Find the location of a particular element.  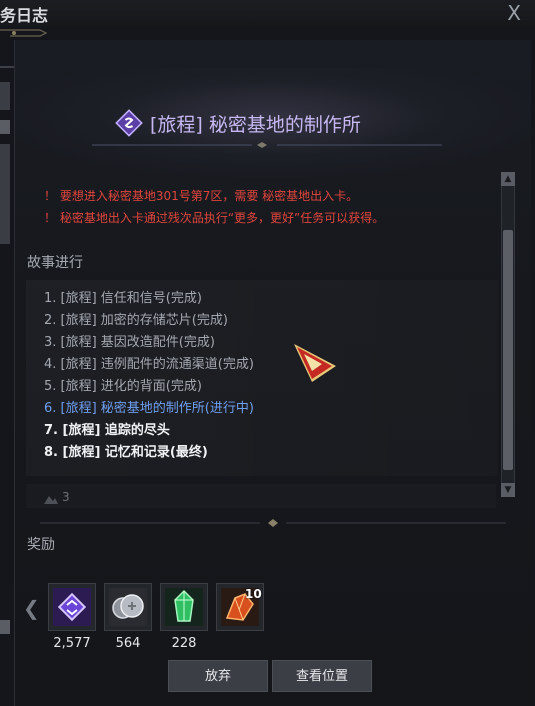

objective-row-count: 3 is located at coordinates (66, 497).